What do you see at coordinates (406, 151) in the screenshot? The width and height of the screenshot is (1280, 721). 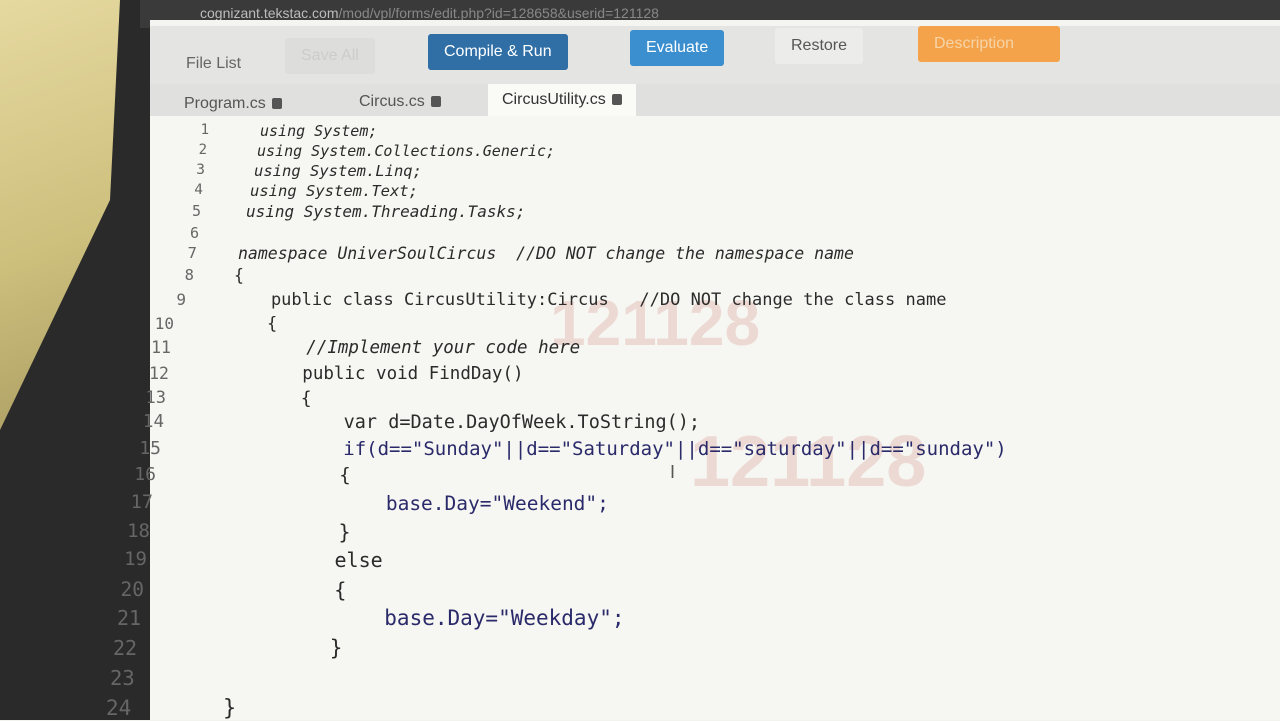 I see `code-line: using System.Collections.Generic;` at bounding box center [406, 151].